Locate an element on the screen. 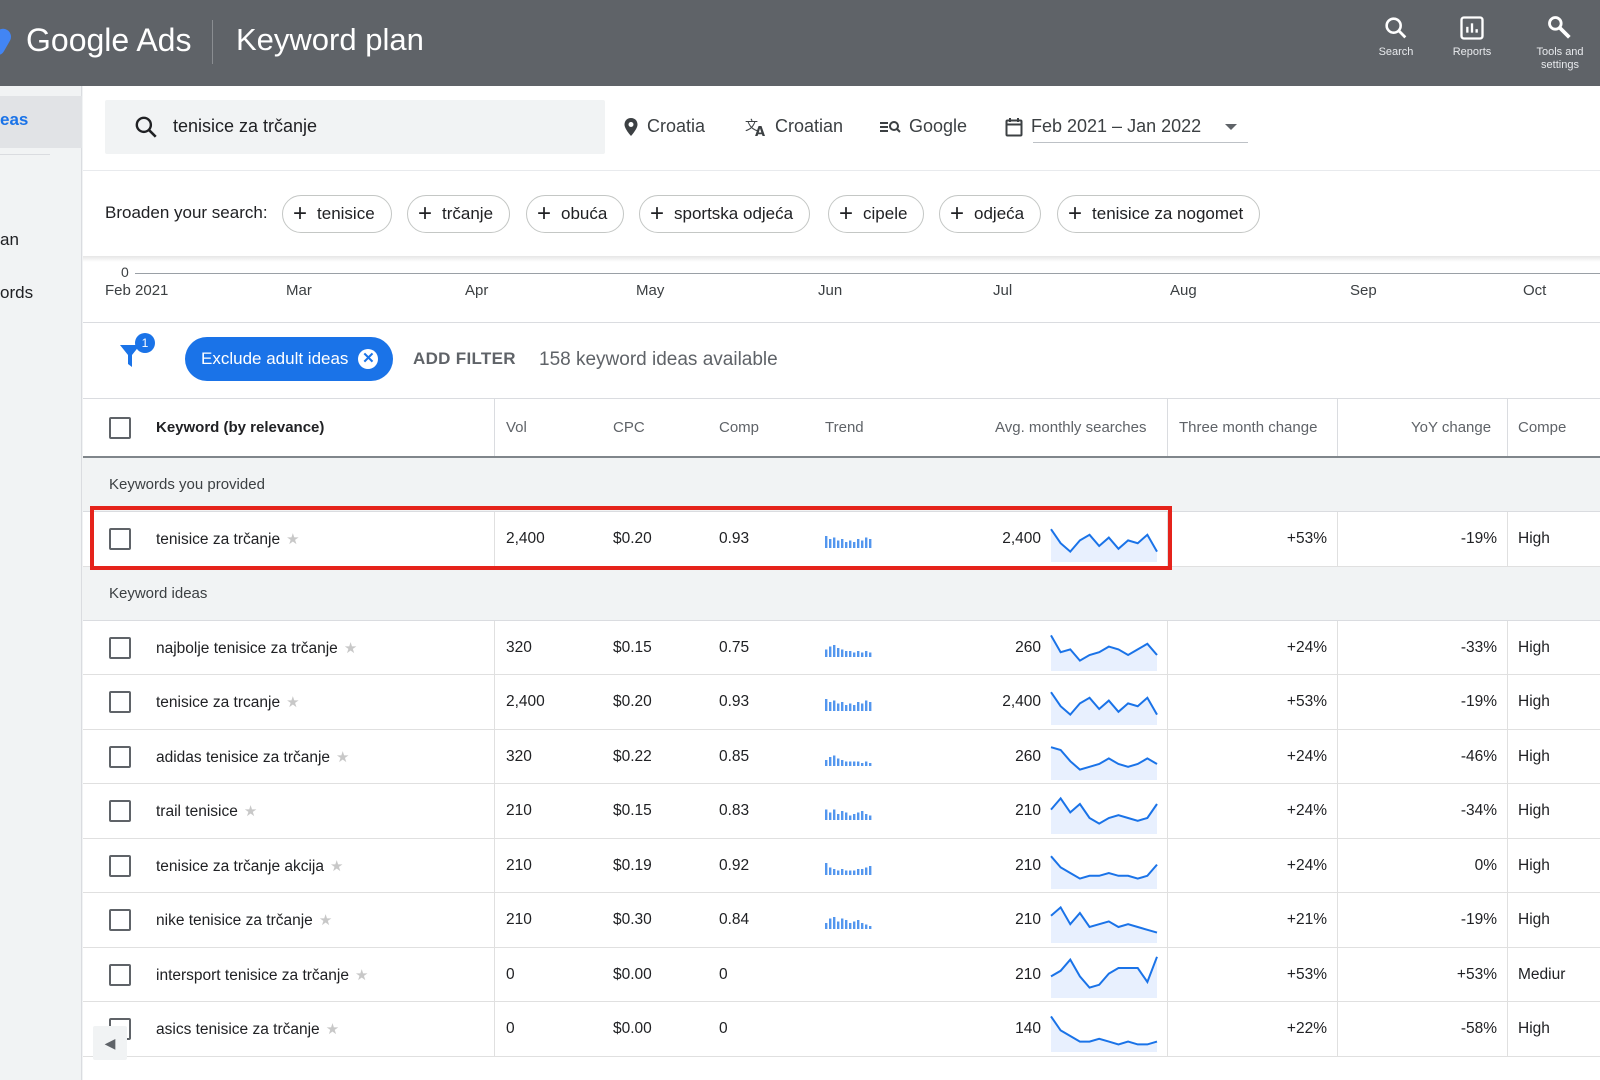  col-three-month-change: Three month change is located at coordinates (1248, 427).